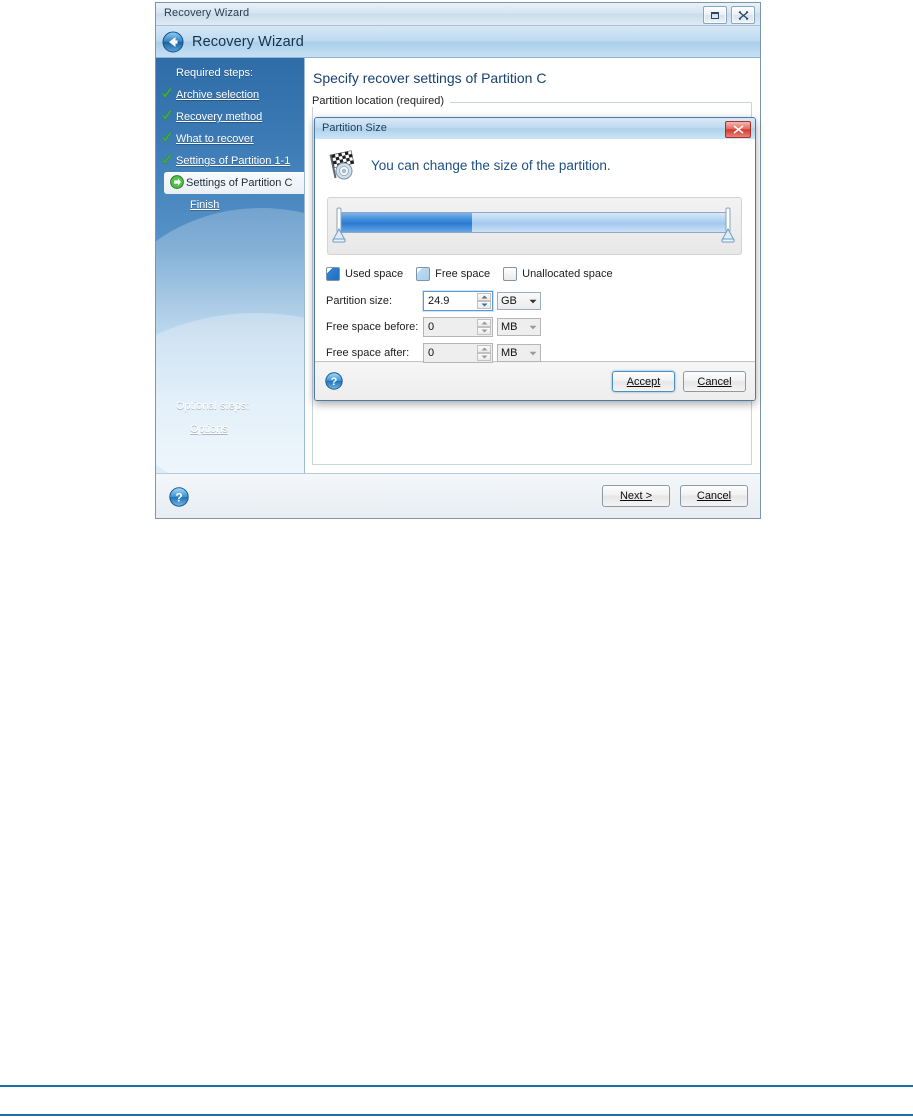 This screenshot has width=913, height=1118. I want to click on free-space-after-value: 0, so click(431, 353).